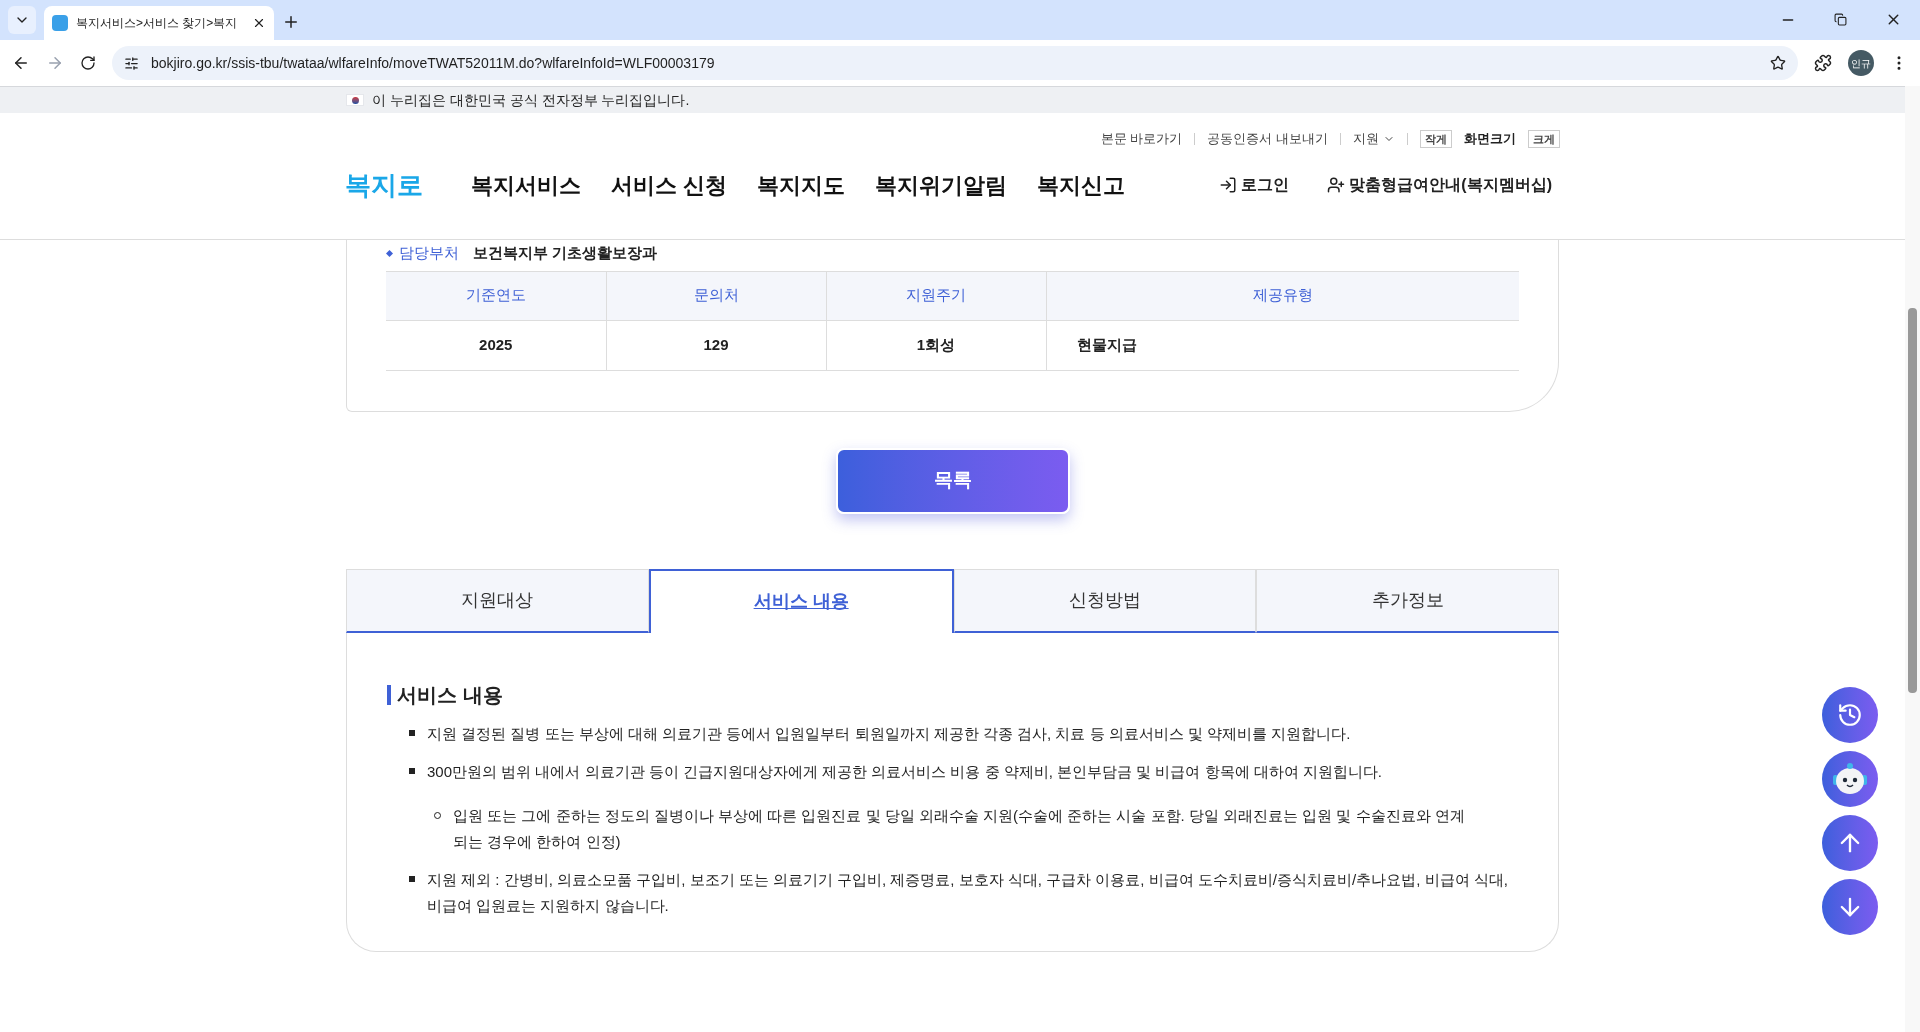 This screenshot has height=1032, width=1920. I want to click on sub-item-text: 입원 또는 그에 준하는 정도의 질병이나 부상에 따른 입원진료 및 당일 외래수술 지원(수술에 준하는 시술 포함. 당일 외래진료는 입원 및 수술진료와 연계되는 경우에 한하여 인정), so click(959, 828).